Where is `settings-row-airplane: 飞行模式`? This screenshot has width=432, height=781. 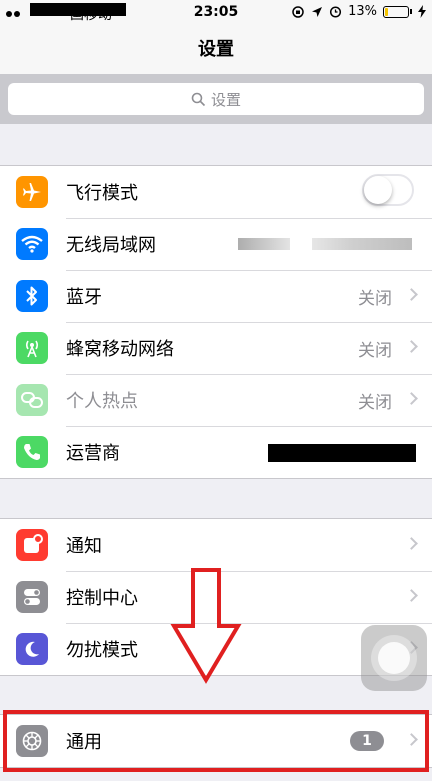
settings-row-airplane: 飞行模式 is located at coordinates (216, 192).